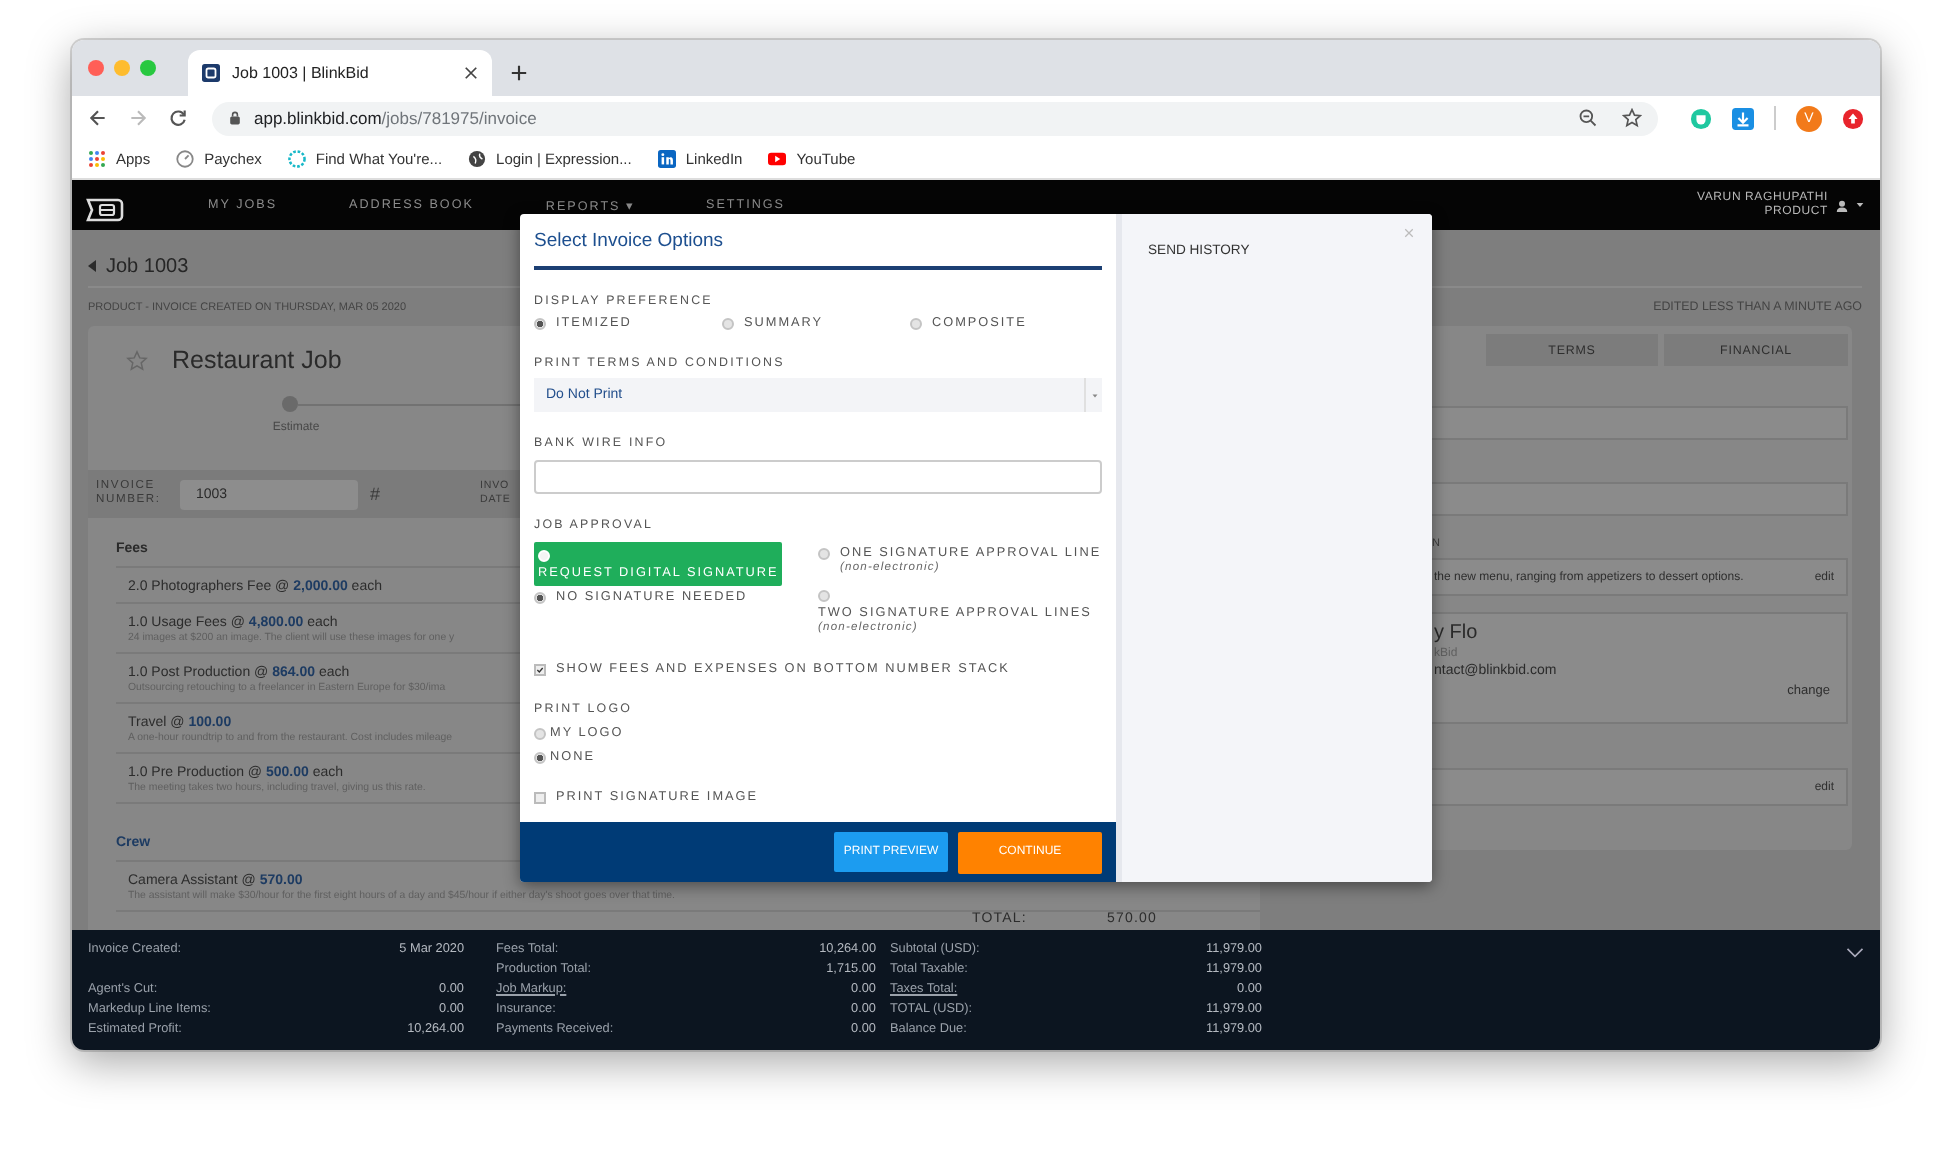  Describe the element at coordinates (138, 266) in the screenshot. I see `back-link: Job 1003` at that location.